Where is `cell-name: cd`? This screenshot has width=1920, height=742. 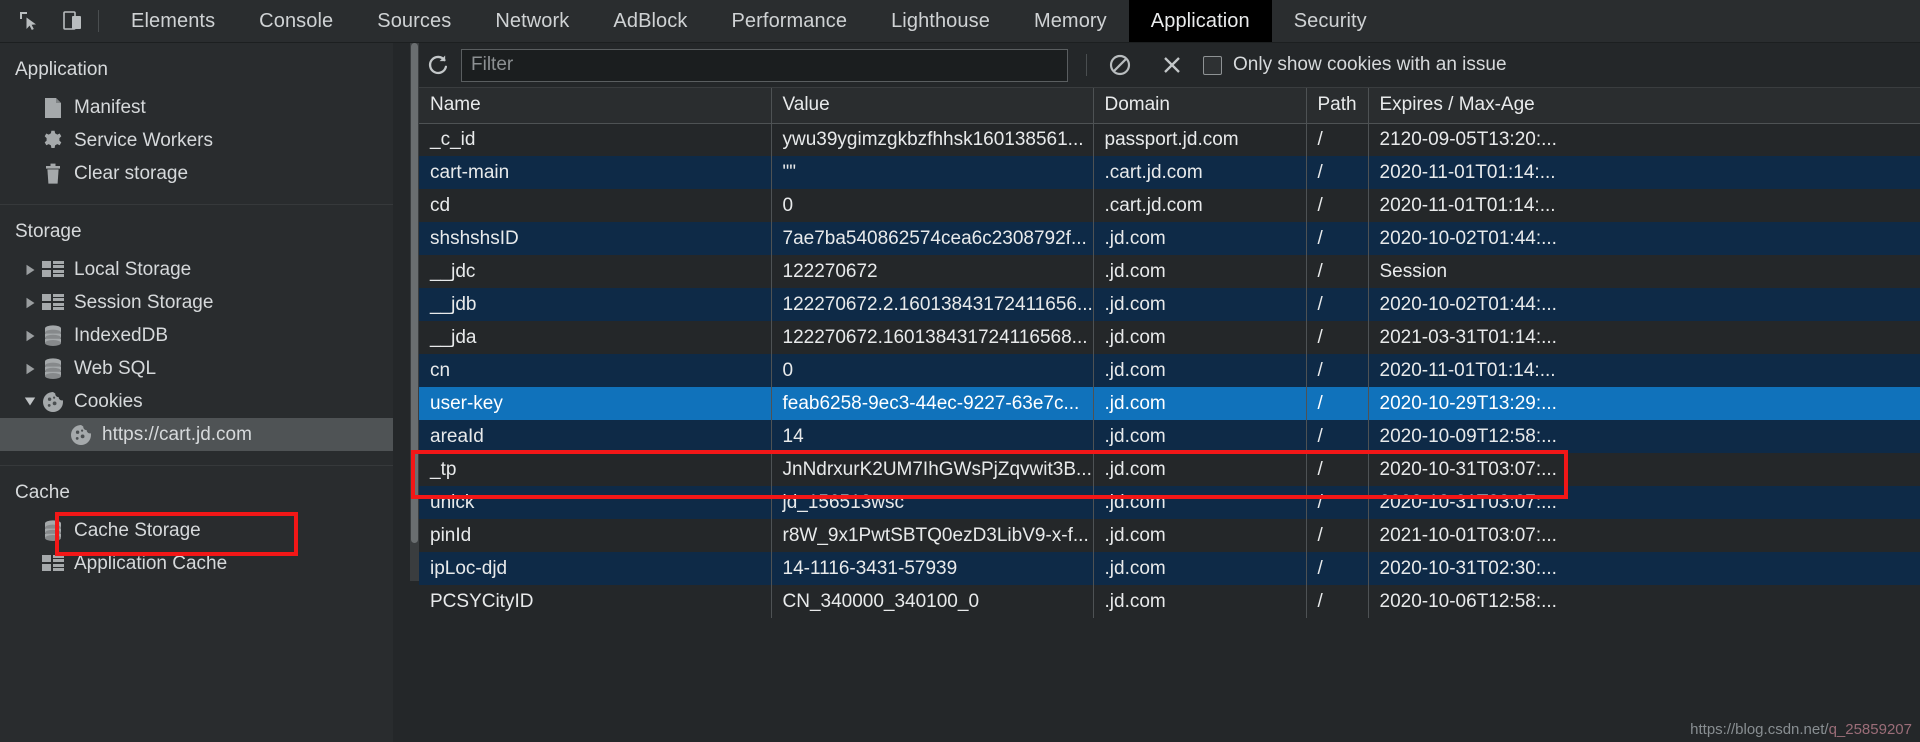
cell-name: cd is located at coordinates (595, 205).